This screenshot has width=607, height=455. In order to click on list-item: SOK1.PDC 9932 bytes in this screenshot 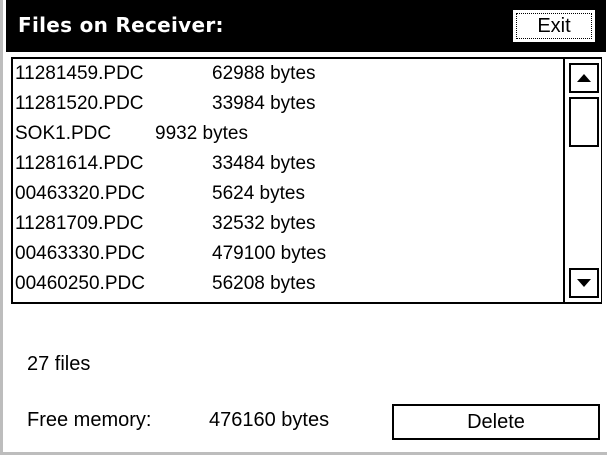, I will do `click(288, 134)`.